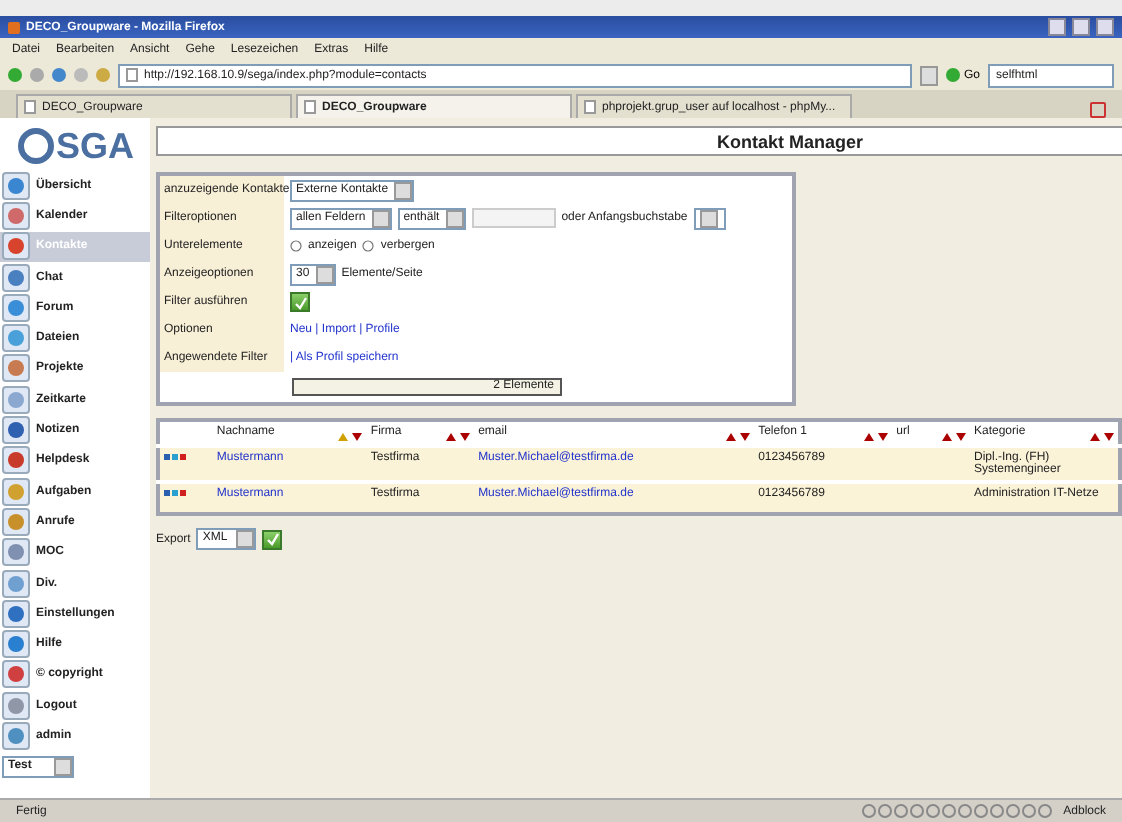 This screenshot has height=822, width=1122. I want to click on letter-select, so click(709, 218).